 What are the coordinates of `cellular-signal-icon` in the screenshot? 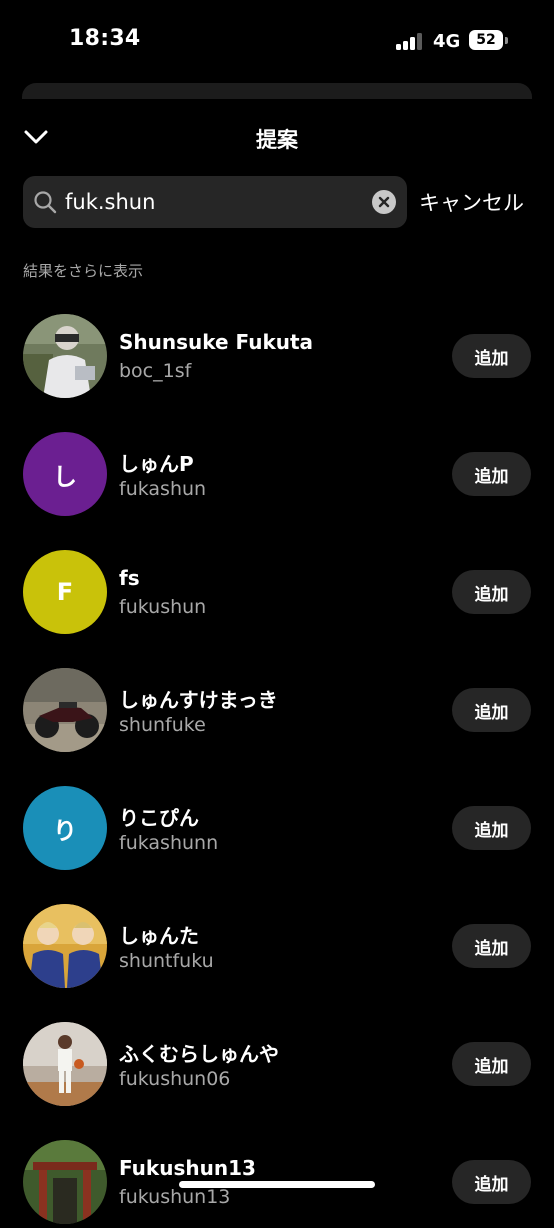 It's located at (411, 41).